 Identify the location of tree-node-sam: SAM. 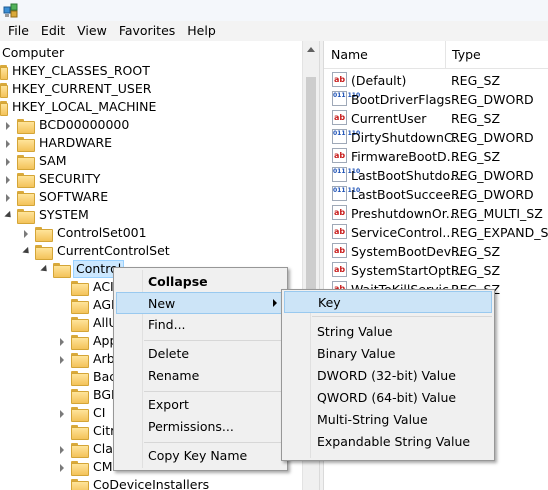
(36, 161).